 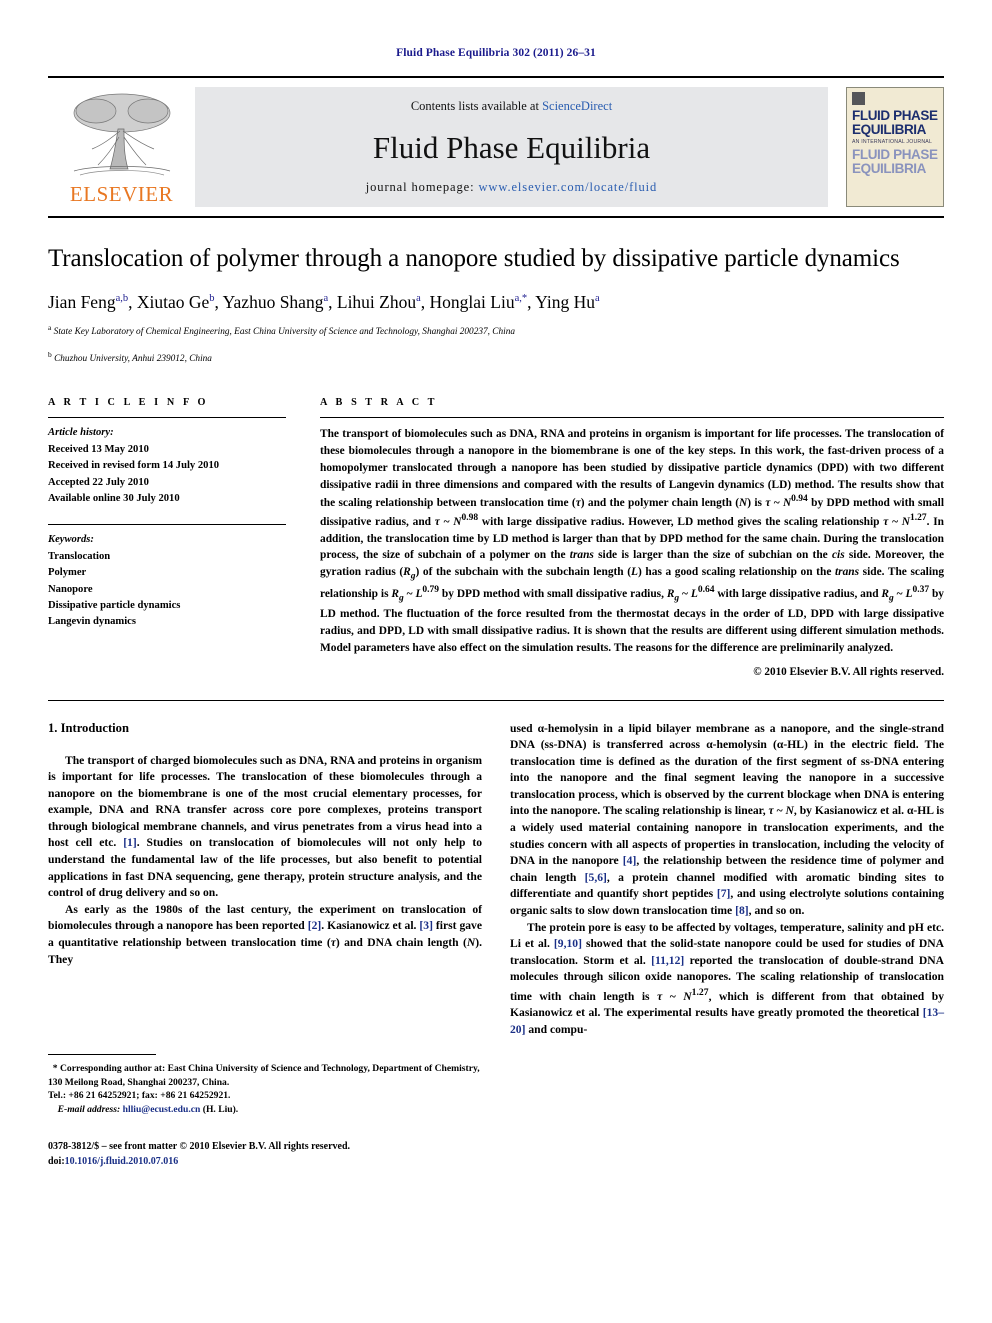 What do you see at coordinates (315, 925) in the screenshot?
I see `citation-2: [2]` at bounding box center [315, 925].